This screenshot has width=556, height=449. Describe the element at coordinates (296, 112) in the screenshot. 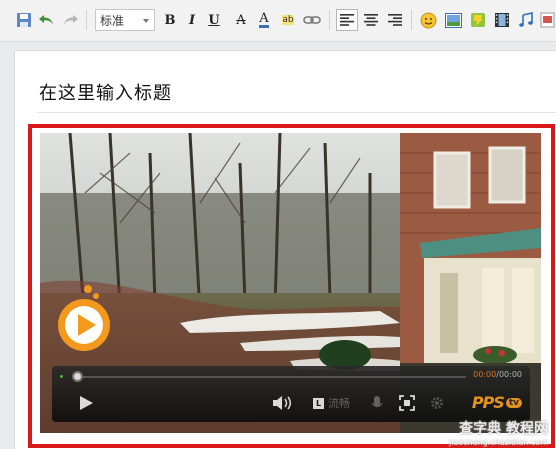

I see `title-divider` at that location.